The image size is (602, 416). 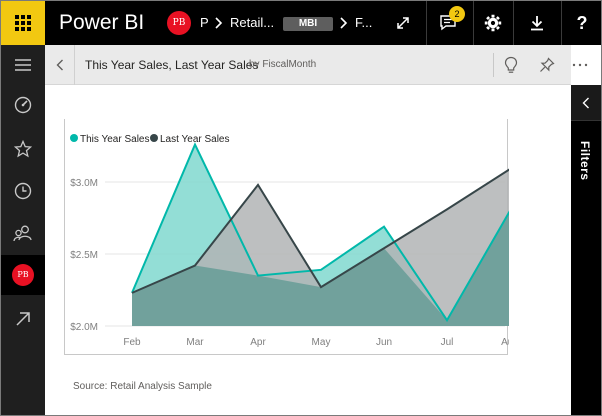 I want to click on expand-icon, so click(x=403, y=23).